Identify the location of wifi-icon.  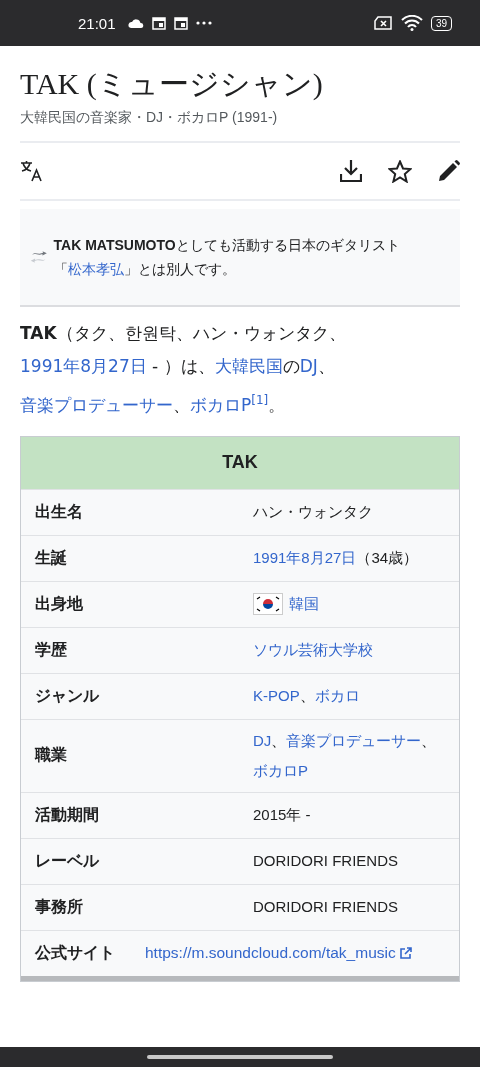
(411, 23).